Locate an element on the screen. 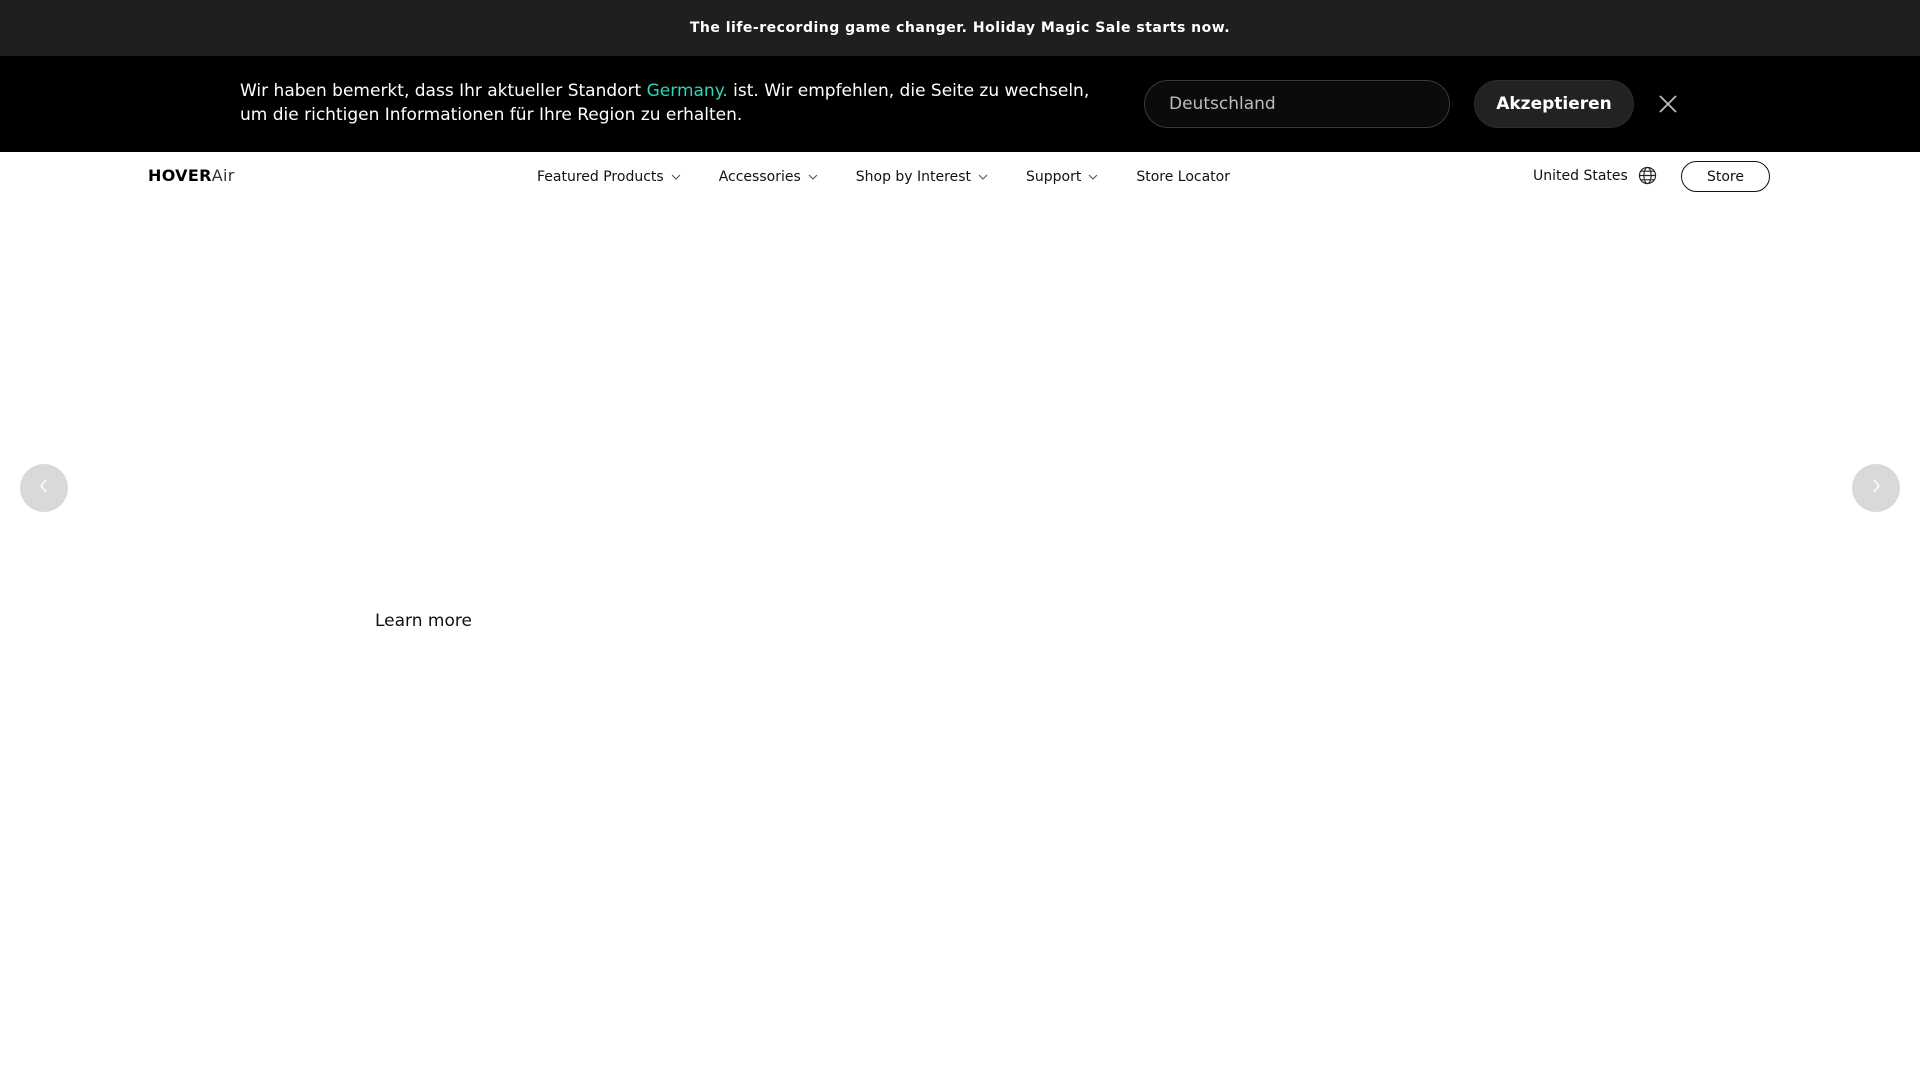 The image size is (1920, 1080). nav-label: Featured Products is located at coordinates (600, 177).